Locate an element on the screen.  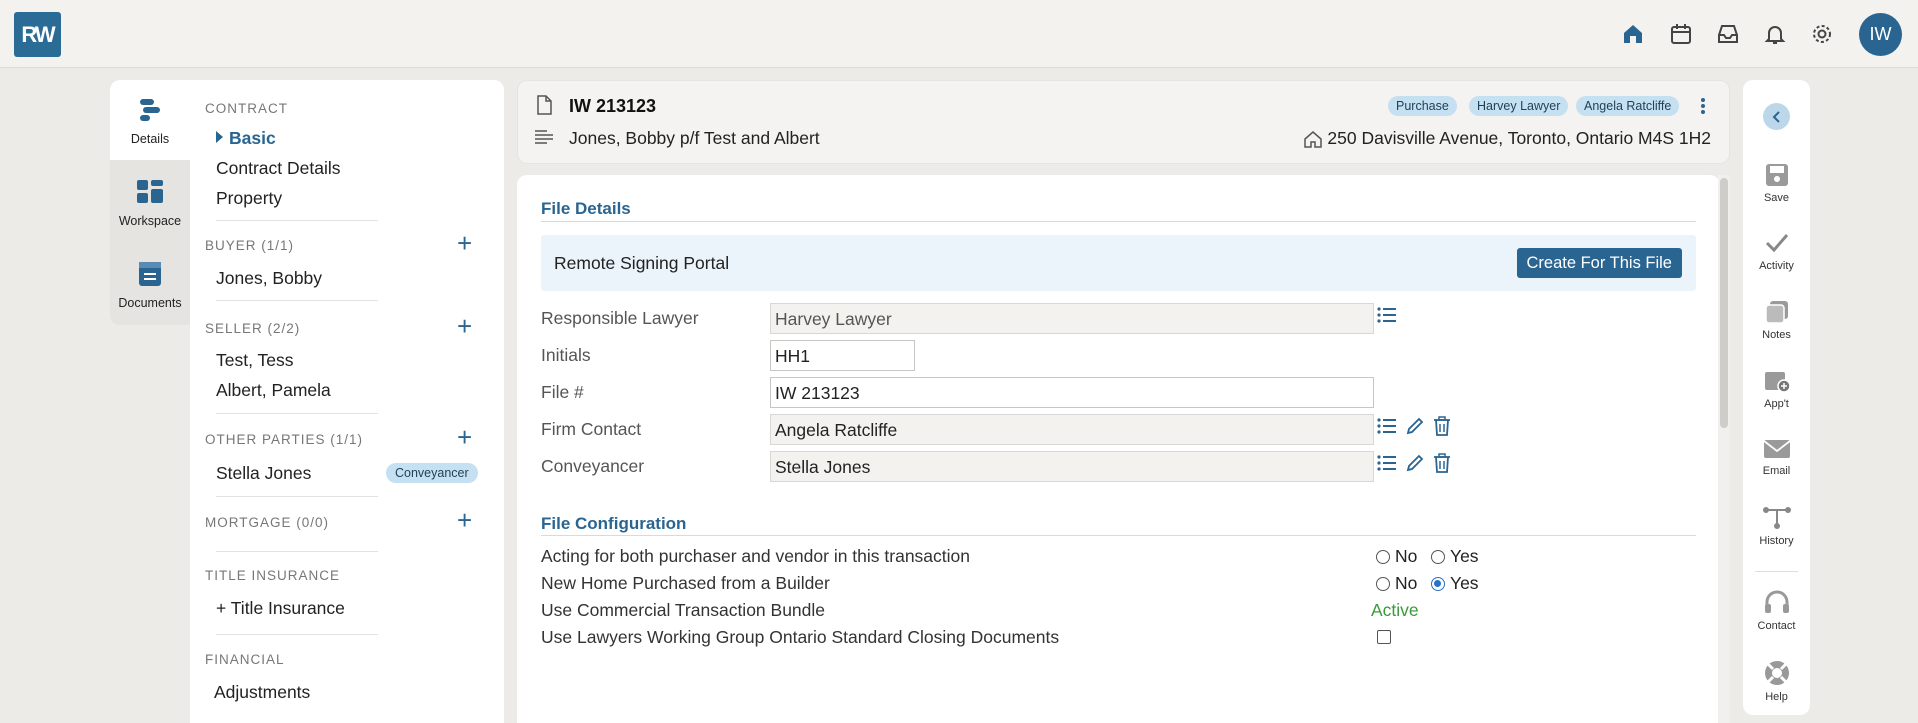
radio-new-home-no: No is located at coordinates (1396, 583).